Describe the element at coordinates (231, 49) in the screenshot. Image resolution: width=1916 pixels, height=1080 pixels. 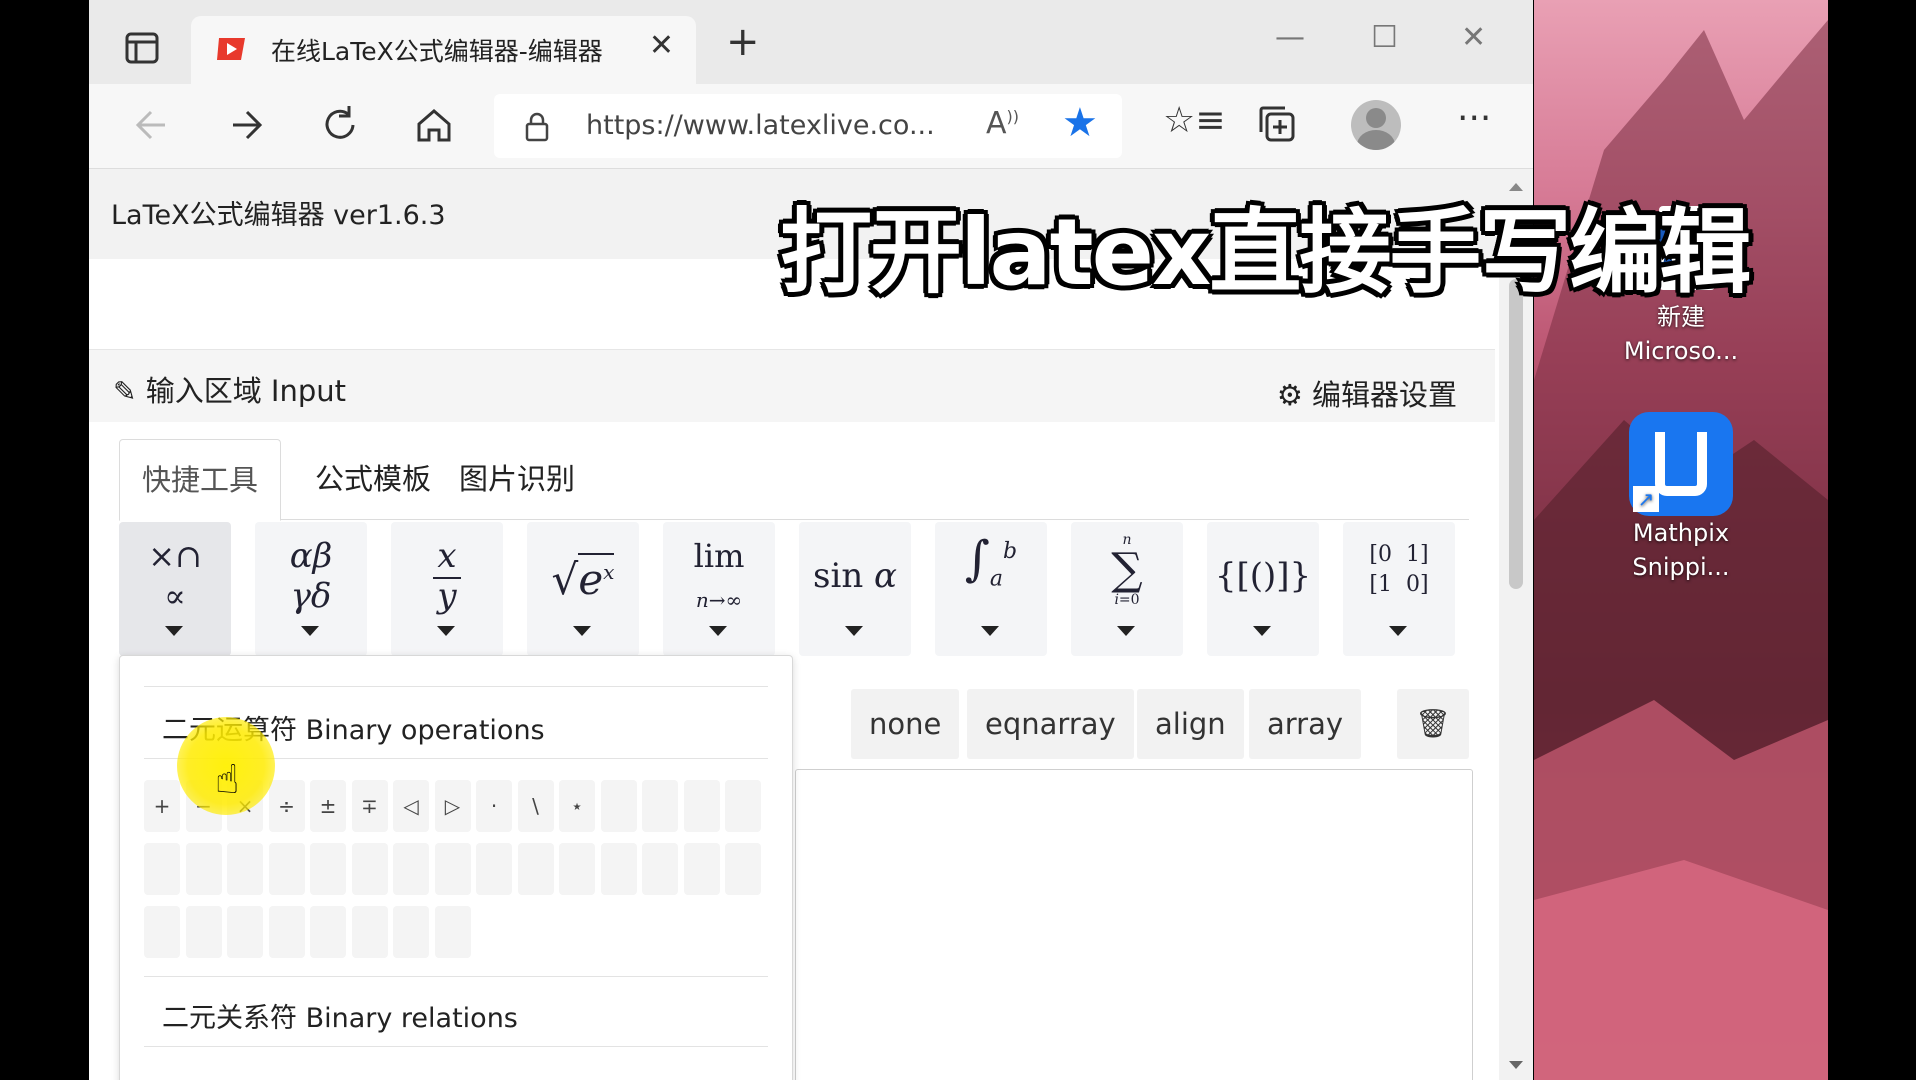
I see `latexlive-favicon-icon` at that location.